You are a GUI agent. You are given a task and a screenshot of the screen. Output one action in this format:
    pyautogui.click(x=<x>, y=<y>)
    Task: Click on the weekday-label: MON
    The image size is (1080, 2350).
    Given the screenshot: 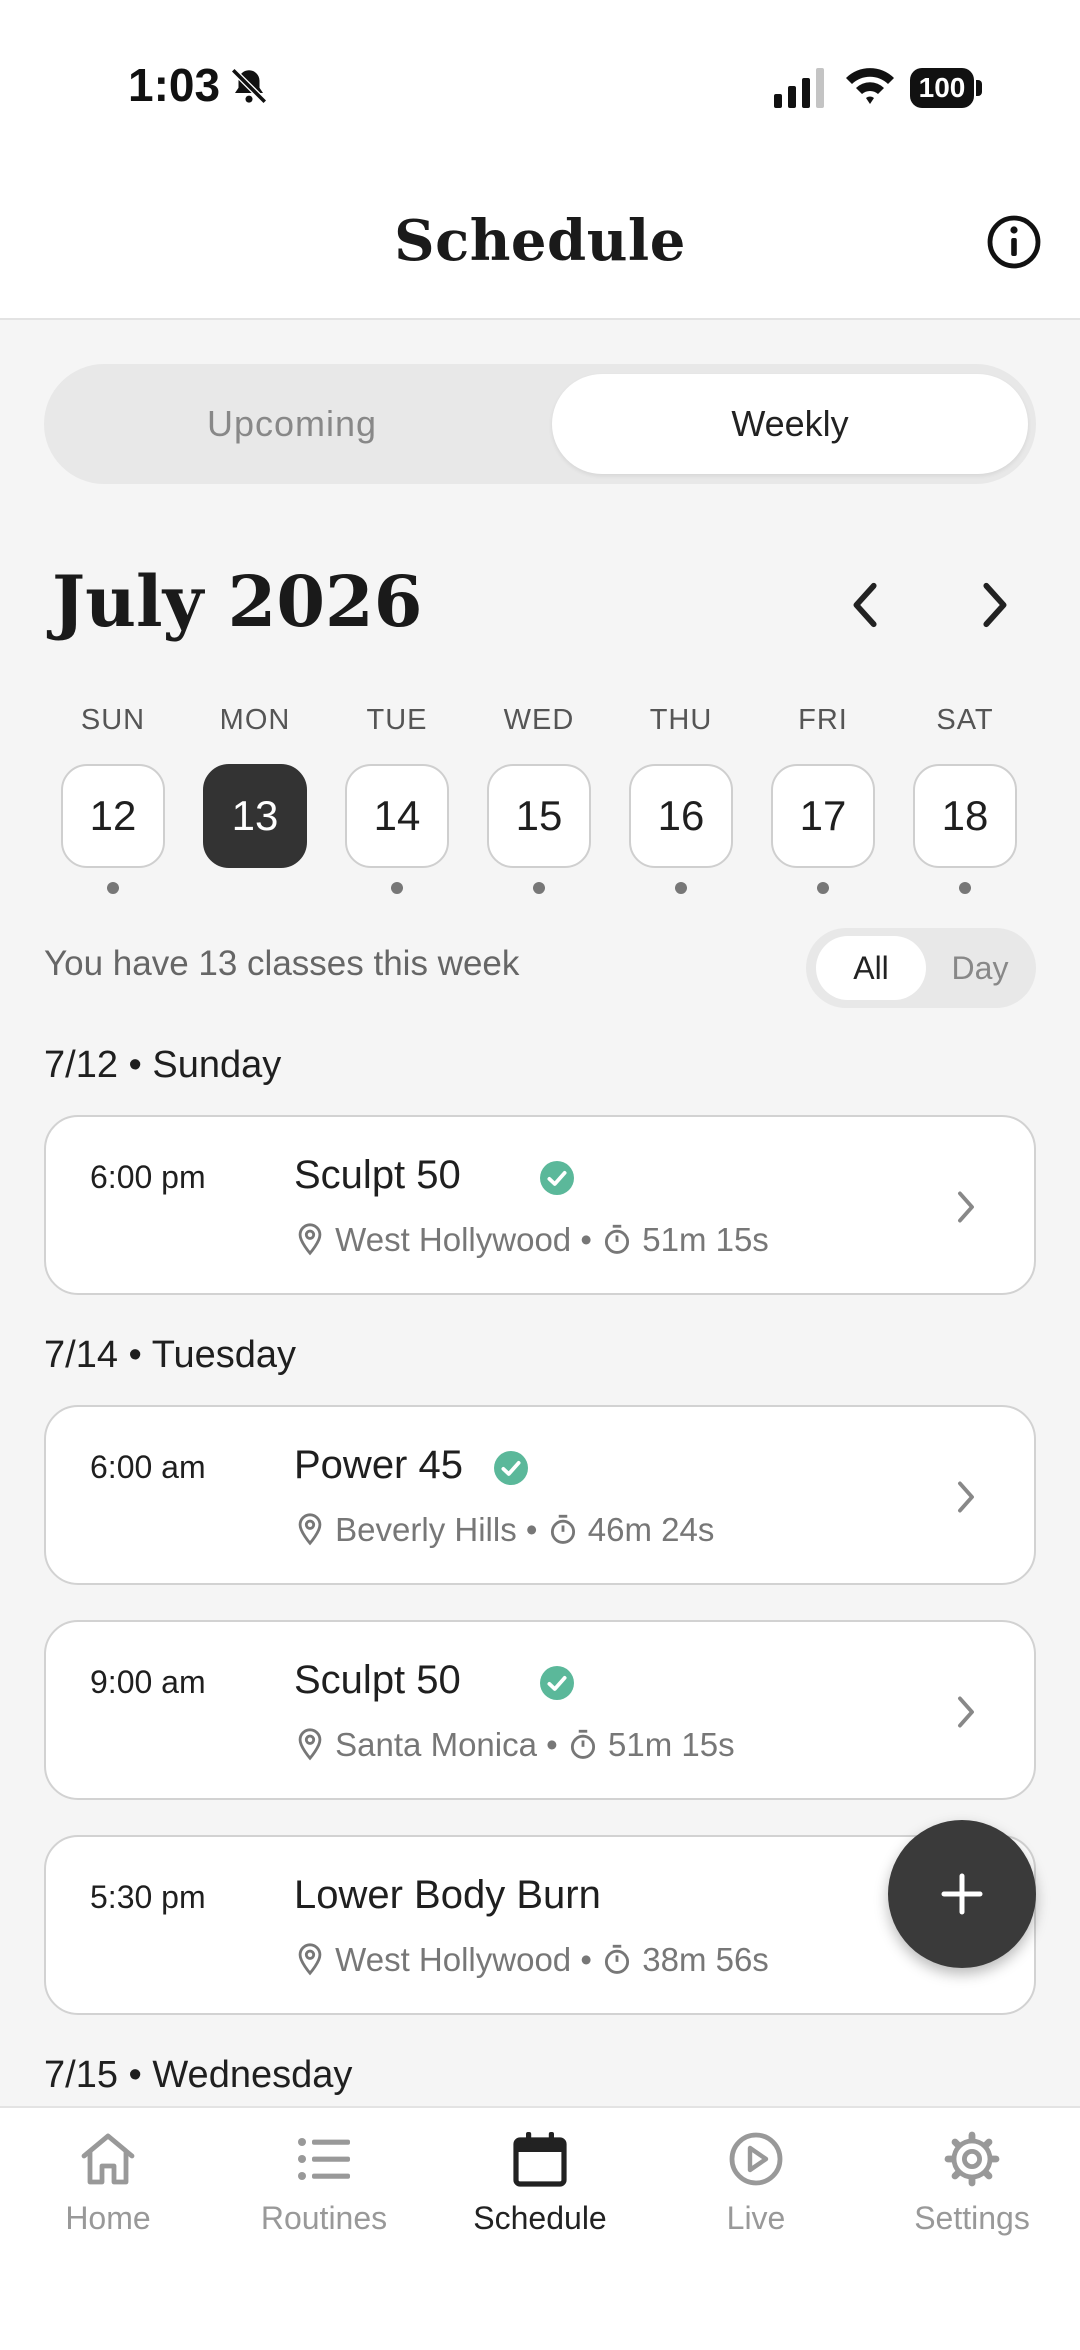 What is the action you would take?
    pyautogui.click(x=255, y=720)
    